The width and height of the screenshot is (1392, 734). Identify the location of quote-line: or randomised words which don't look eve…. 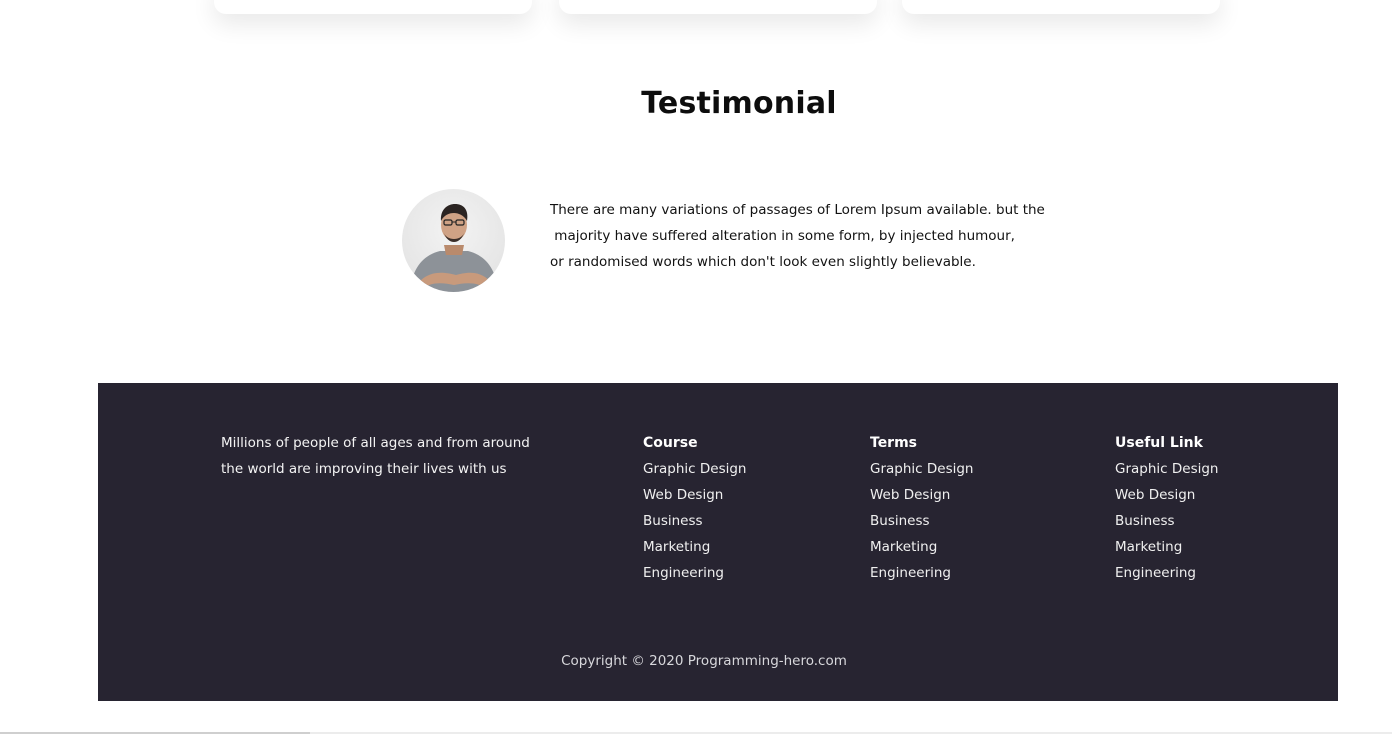
(763, 262).